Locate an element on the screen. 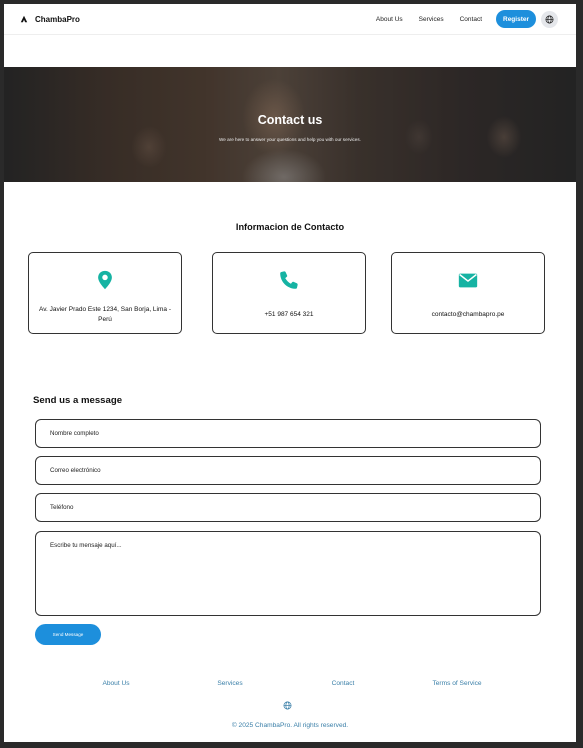  footer-link-terms: Terms of Service is located at coordinates (456, 683).